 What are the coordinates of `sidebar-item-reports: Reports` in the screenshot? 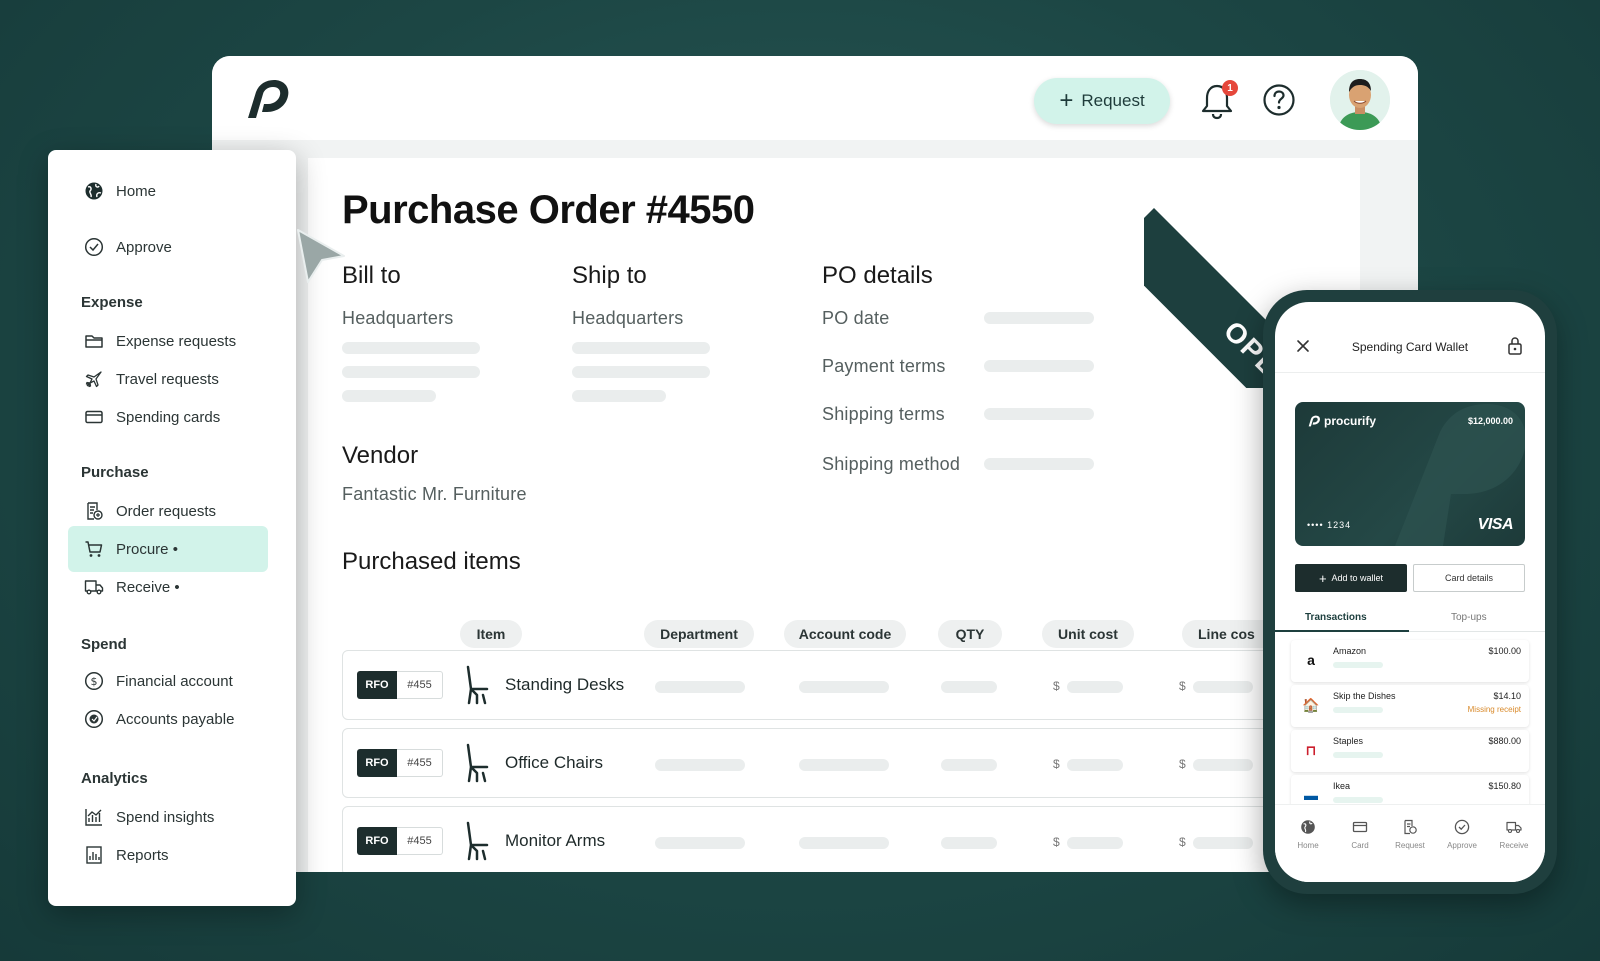 It's located at (168, 855).